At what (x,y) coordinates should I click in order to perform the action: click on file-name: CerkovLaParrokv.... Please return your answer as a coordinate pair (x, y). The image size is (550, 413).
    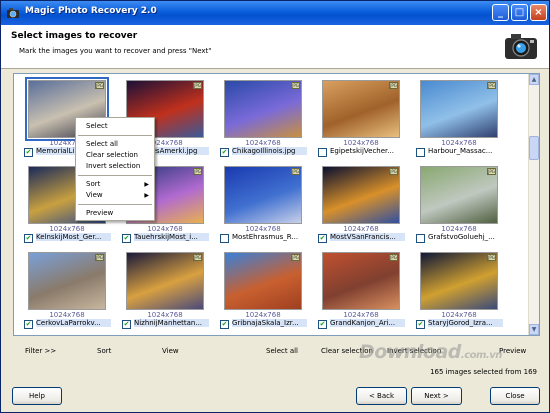
    Looking at the image, I should click on (73, 323).